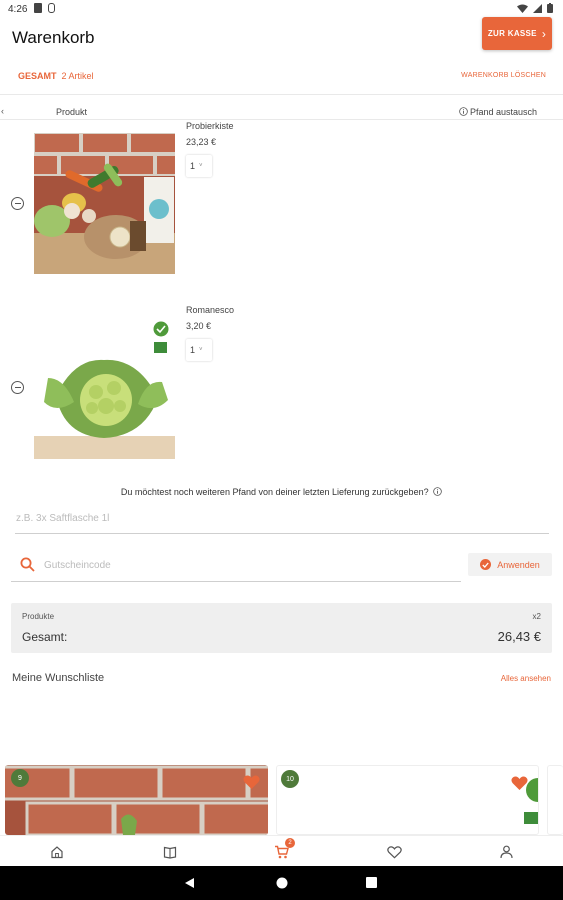 This screenshot has height=900, width=563. I want to click on scroll-left-icon: ‹, so click(2, 111).